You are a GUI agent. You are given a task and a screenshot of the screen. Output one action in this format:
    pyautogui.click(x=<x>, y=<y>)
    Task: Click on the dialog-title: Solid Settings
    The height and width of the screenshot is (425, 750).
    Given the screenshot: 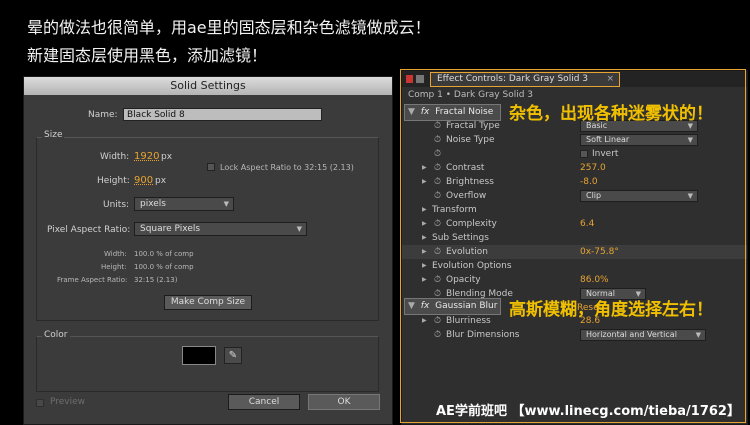 What is the action you would take?
    pyautogui.click(x=208, y=86)
    